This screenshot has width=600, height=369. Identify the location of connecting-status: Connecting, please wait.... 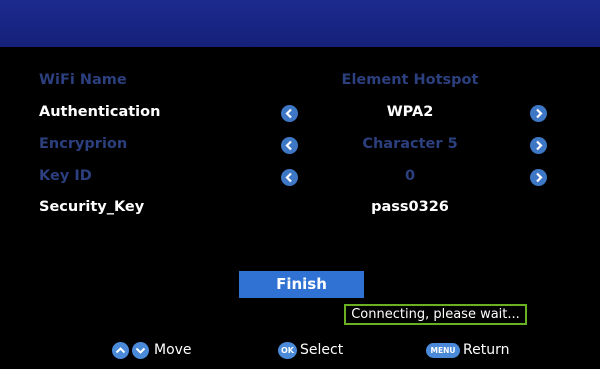
(435, 314).